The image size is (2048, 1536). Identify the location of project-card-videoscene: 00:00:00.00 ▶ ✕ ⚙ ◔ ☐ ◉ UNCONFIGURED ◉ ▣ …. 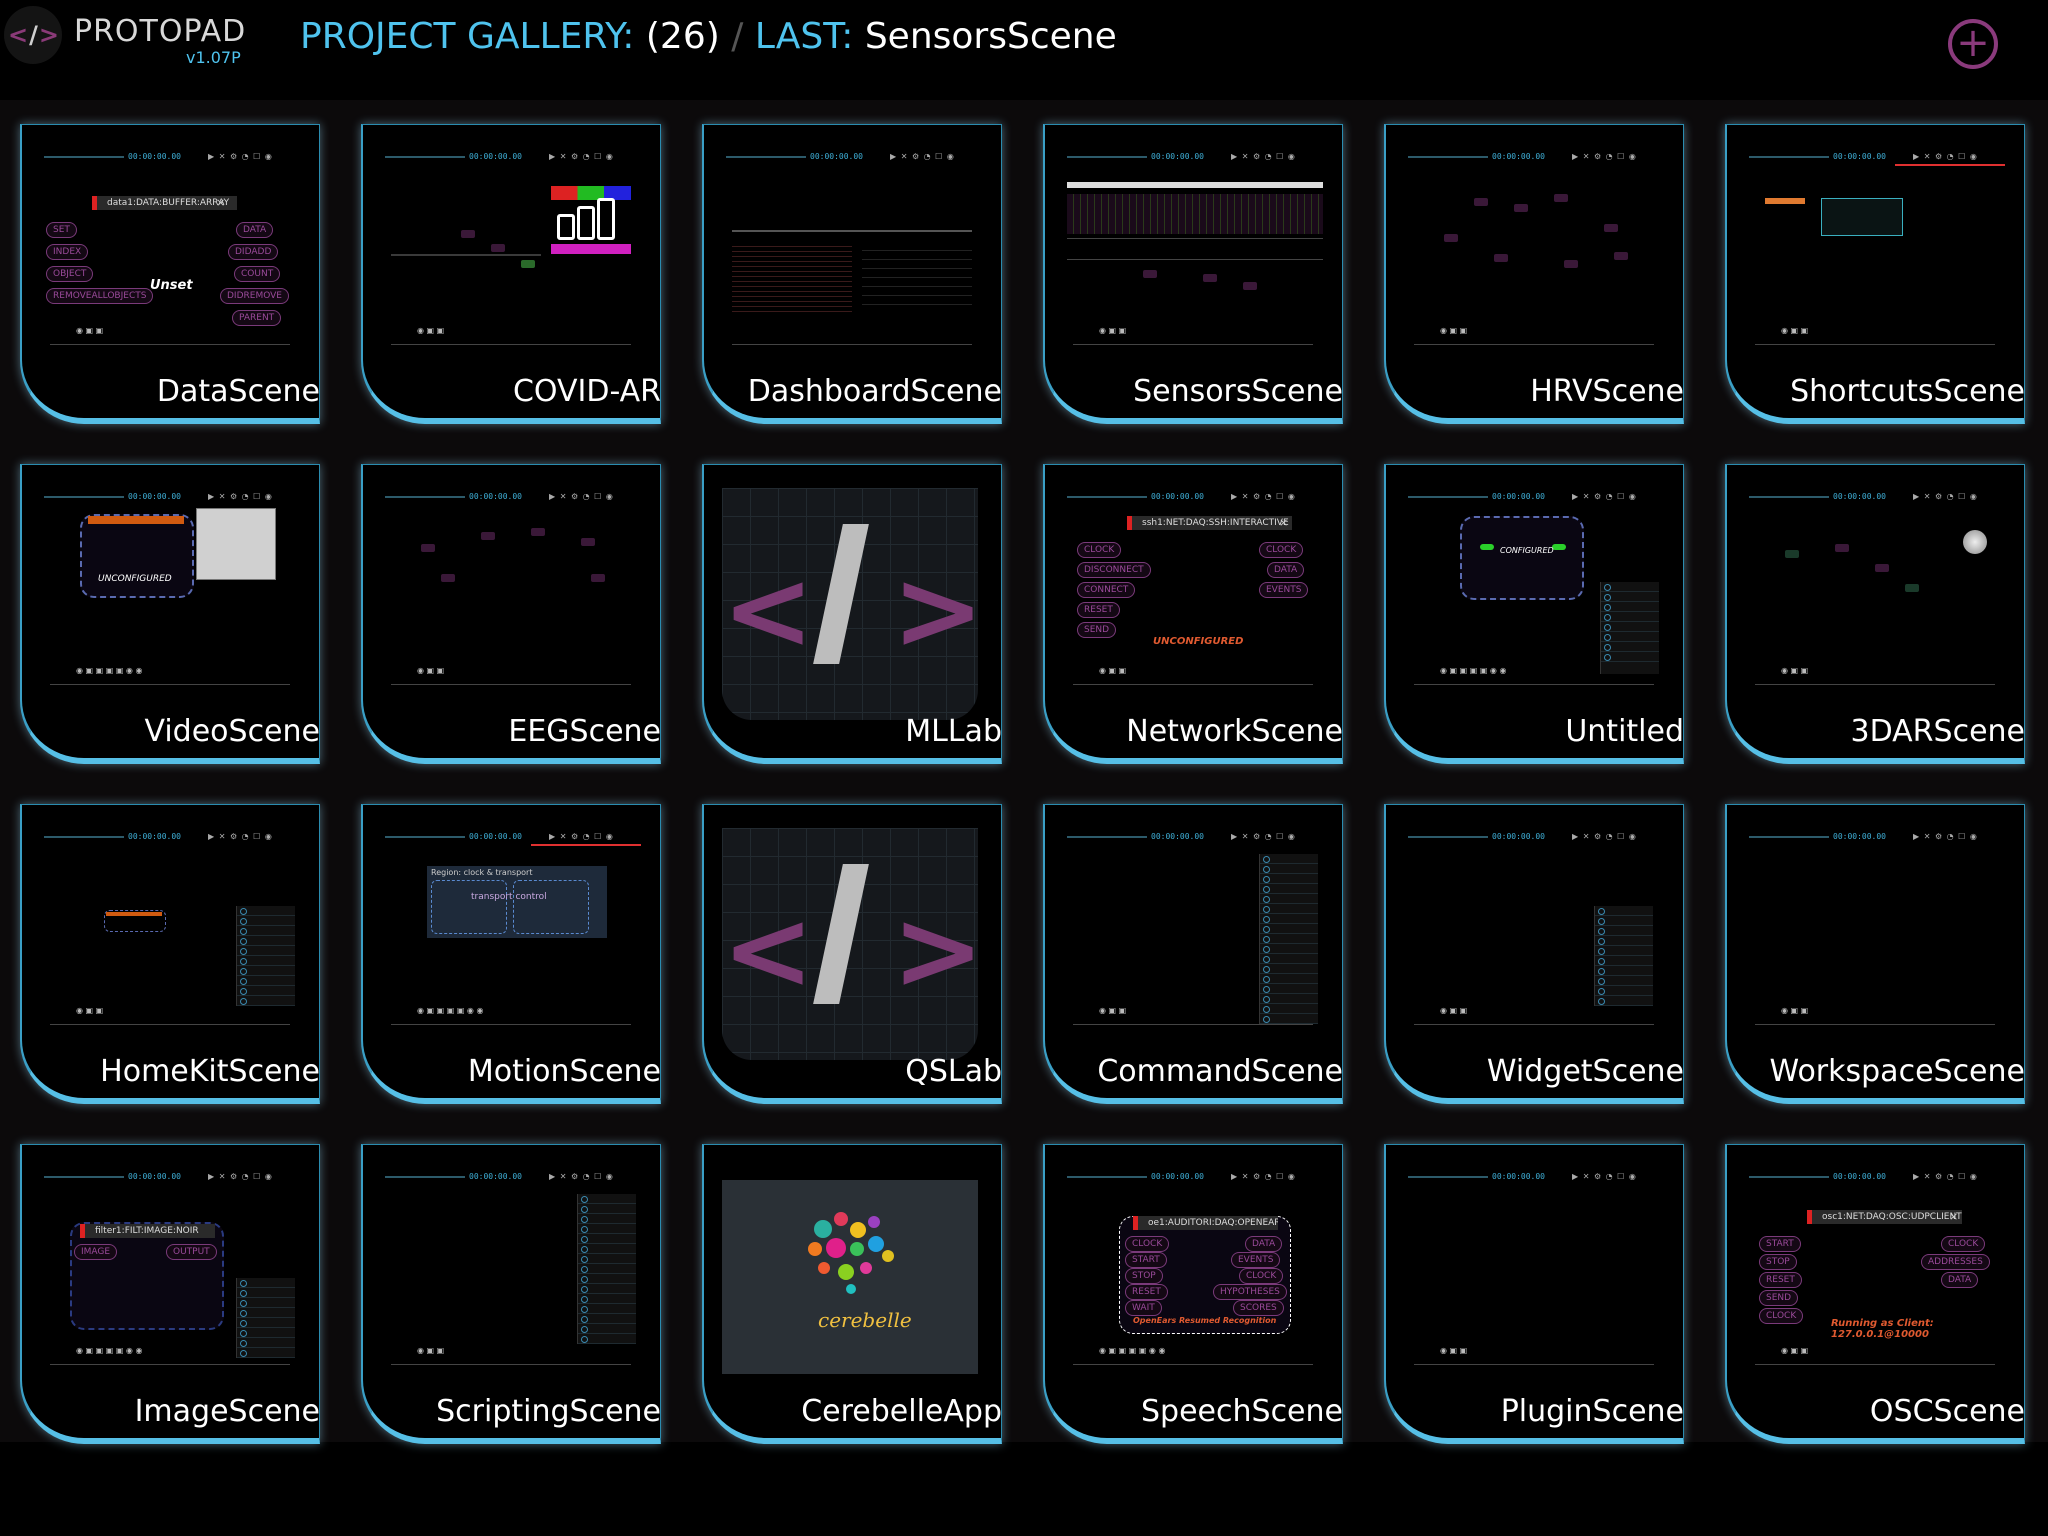
(170, 614).